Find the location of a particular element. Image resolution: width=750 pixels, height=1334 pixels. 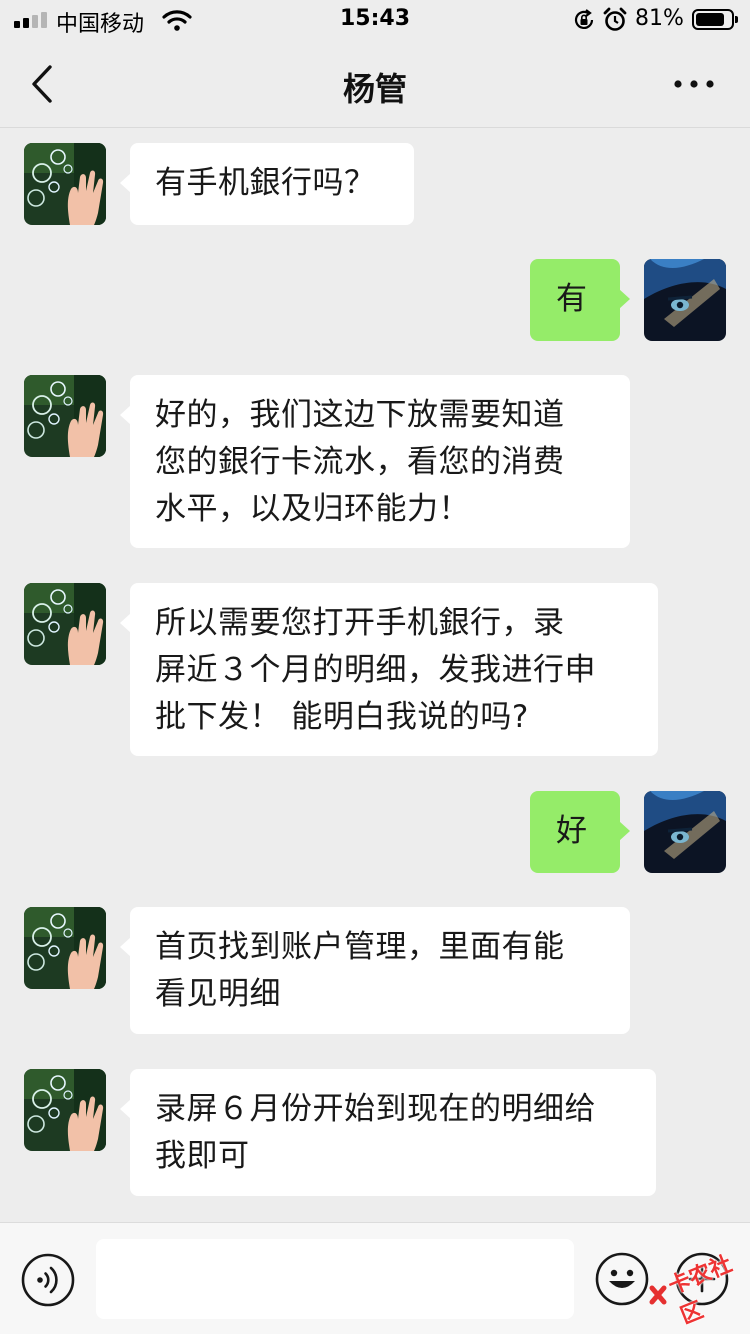

alarm-icon is located at coordinates (615, 23).